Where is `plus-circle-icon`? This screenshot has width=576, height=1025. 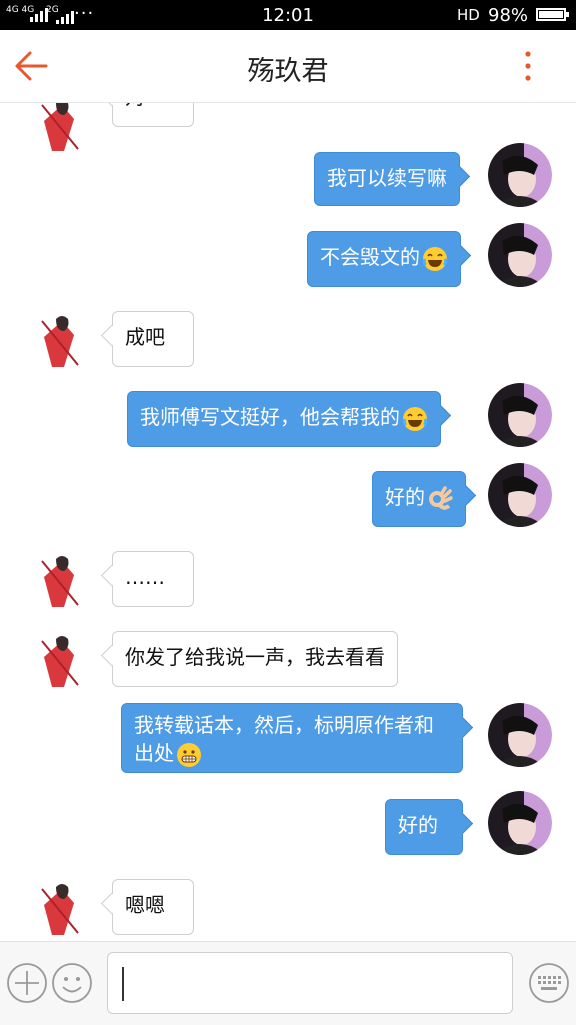
plus-circle-icon is located at coordinates (27, 983).